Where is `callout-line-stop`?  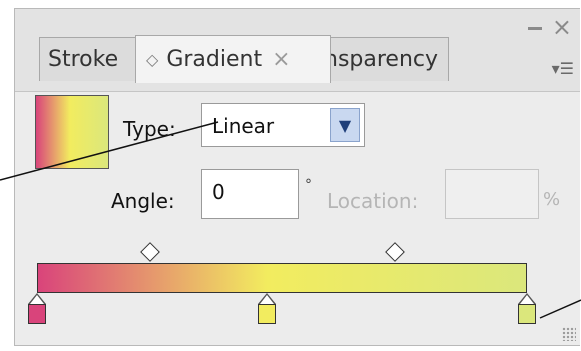
callout-line-stop is located at coordinates (560, 309).